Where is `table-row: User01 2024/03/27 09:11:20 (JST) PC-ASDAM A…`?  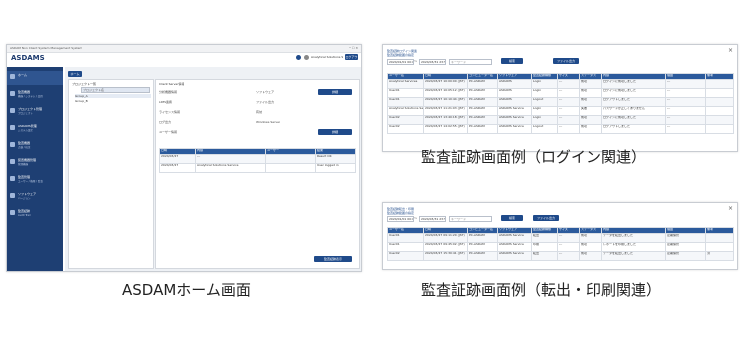
table-row: User01 2024/03/27 09:11:20 (JST) PC-ASDAM A… is located at coordinates (560, 238).